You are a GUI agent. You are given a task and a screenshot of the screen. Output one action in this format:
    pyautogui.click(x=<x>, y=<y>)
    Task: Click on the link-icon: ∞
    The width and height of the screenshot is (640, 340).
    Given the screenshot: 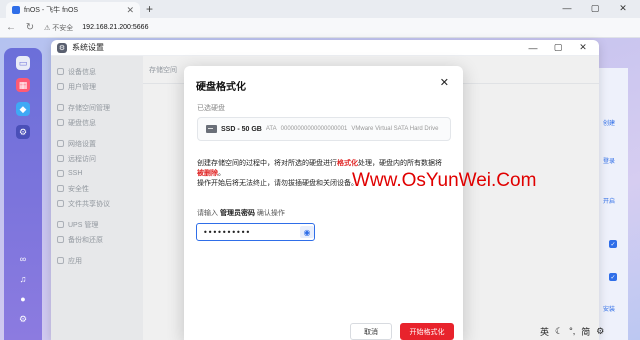 What is the action you would take?
    pyautogui.click(x=23, y=259)
    